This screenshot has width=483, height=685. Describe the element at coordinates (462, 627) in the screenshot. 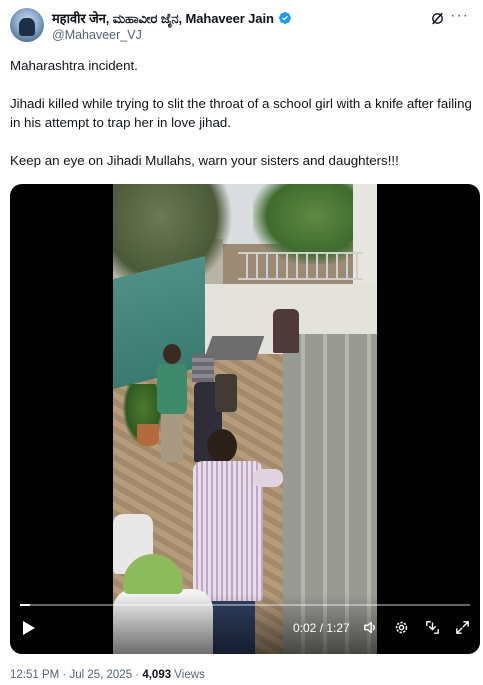

I see `fullscreen-icon` at that location.